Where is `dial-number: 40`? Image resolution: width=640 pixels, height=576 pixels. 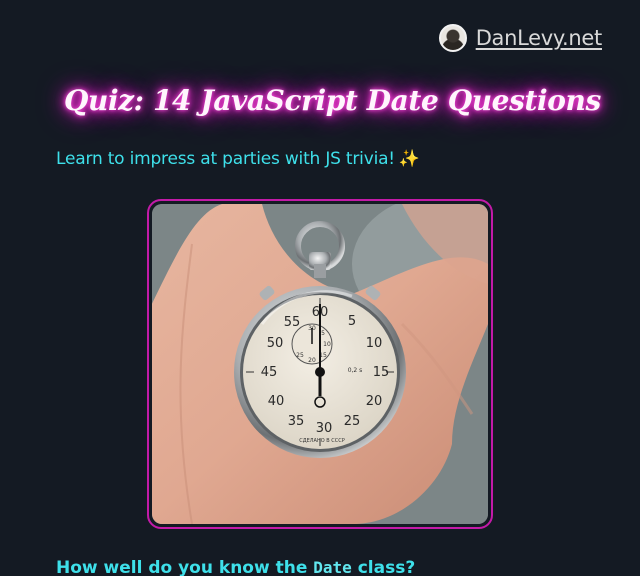 dial-number: 40 is located at coordinates (276, 401).